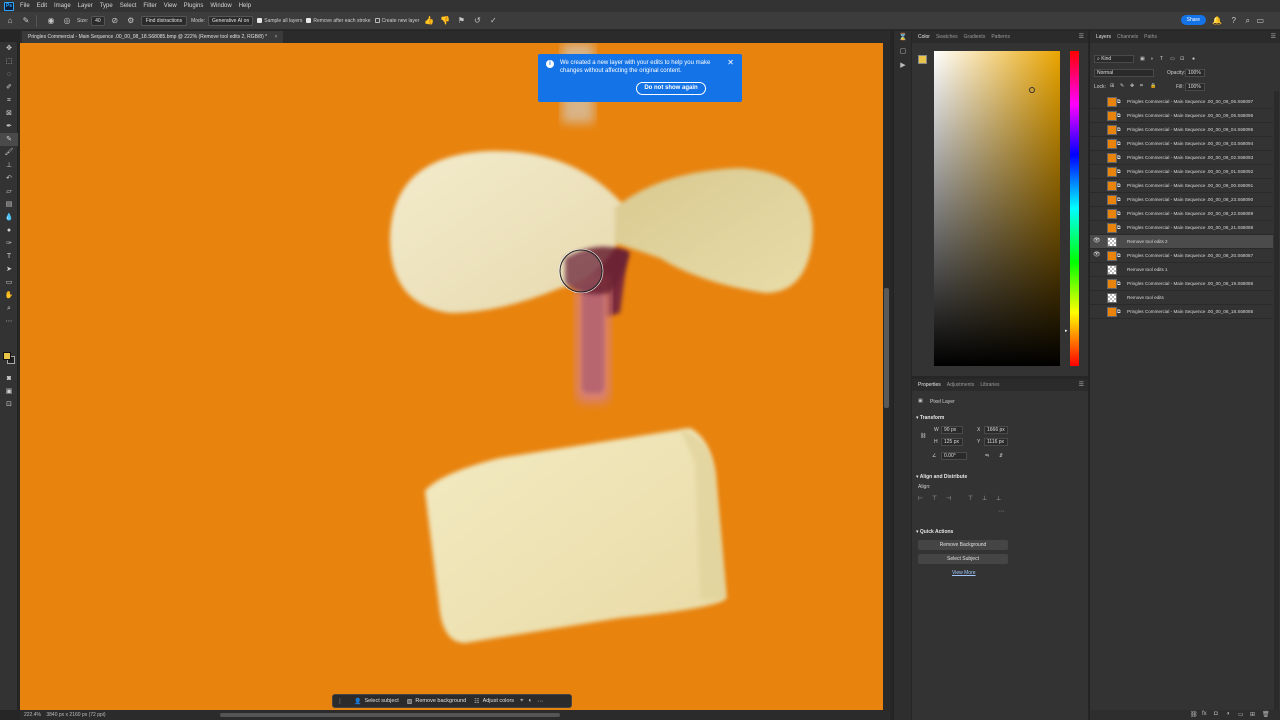 The width and height of the screenshot is (1280, 720). What do you see at coordinates (1260, 21) in the screenshot?
I see `workspace-icon: ▭` at bounding box center [1260, 21].